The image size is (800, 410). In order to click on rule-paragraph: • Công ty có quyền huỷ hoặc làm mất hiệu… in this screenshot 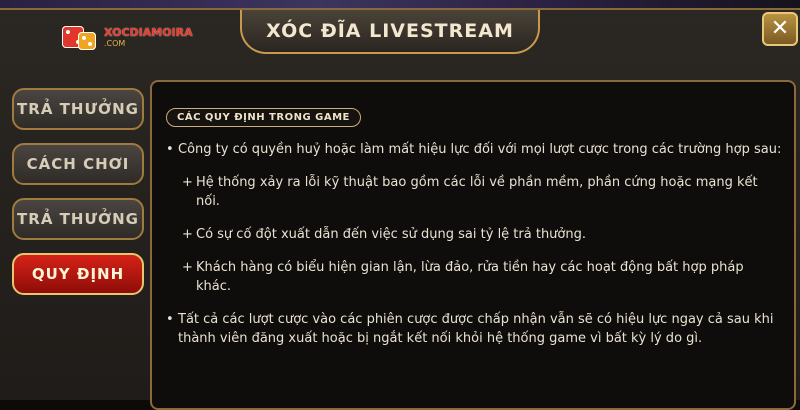, I will do `click(474, 149)`.